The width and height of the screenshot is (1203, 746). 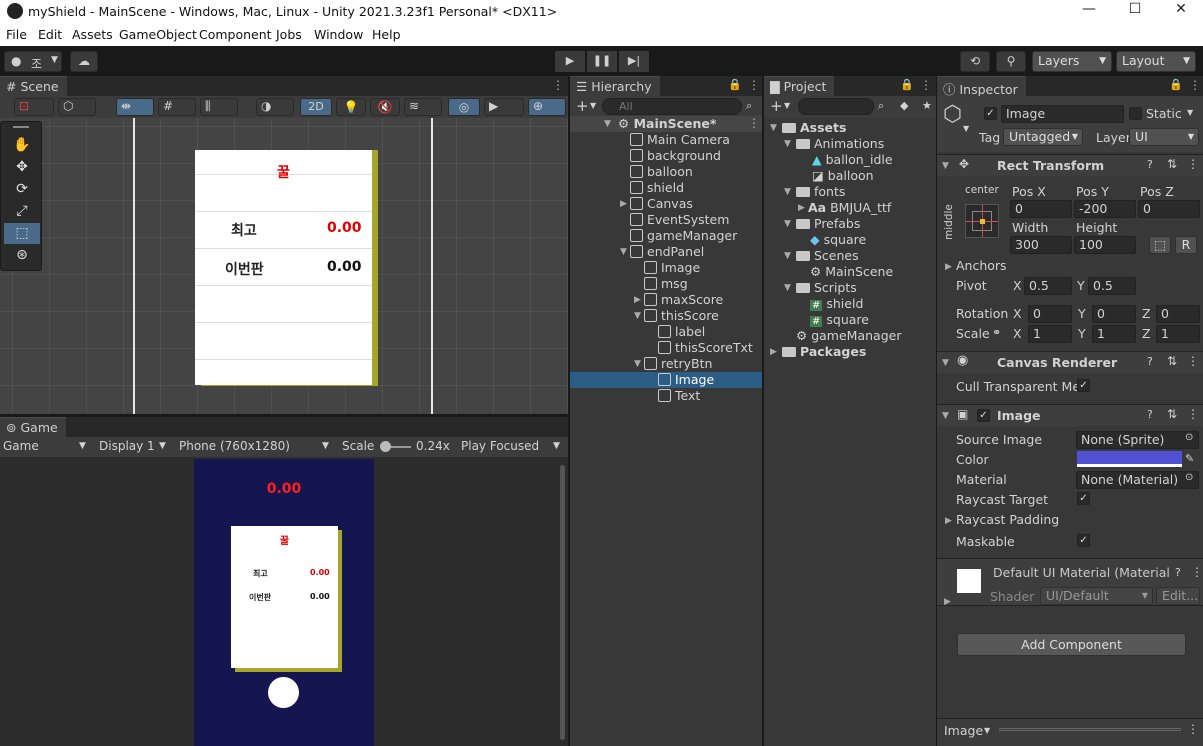 What do you see at coordinates (667, 252) in the screenshot?
I see `hierarchy-item: endPanel` at bounding box center [667, 252].